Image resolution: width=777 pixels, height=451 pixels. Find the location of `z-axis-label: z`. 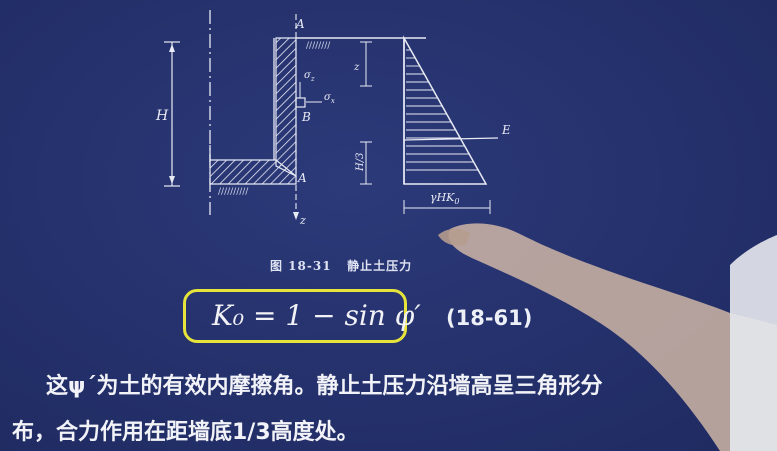

z-axis-label: z is located at coordinates (302, 220).